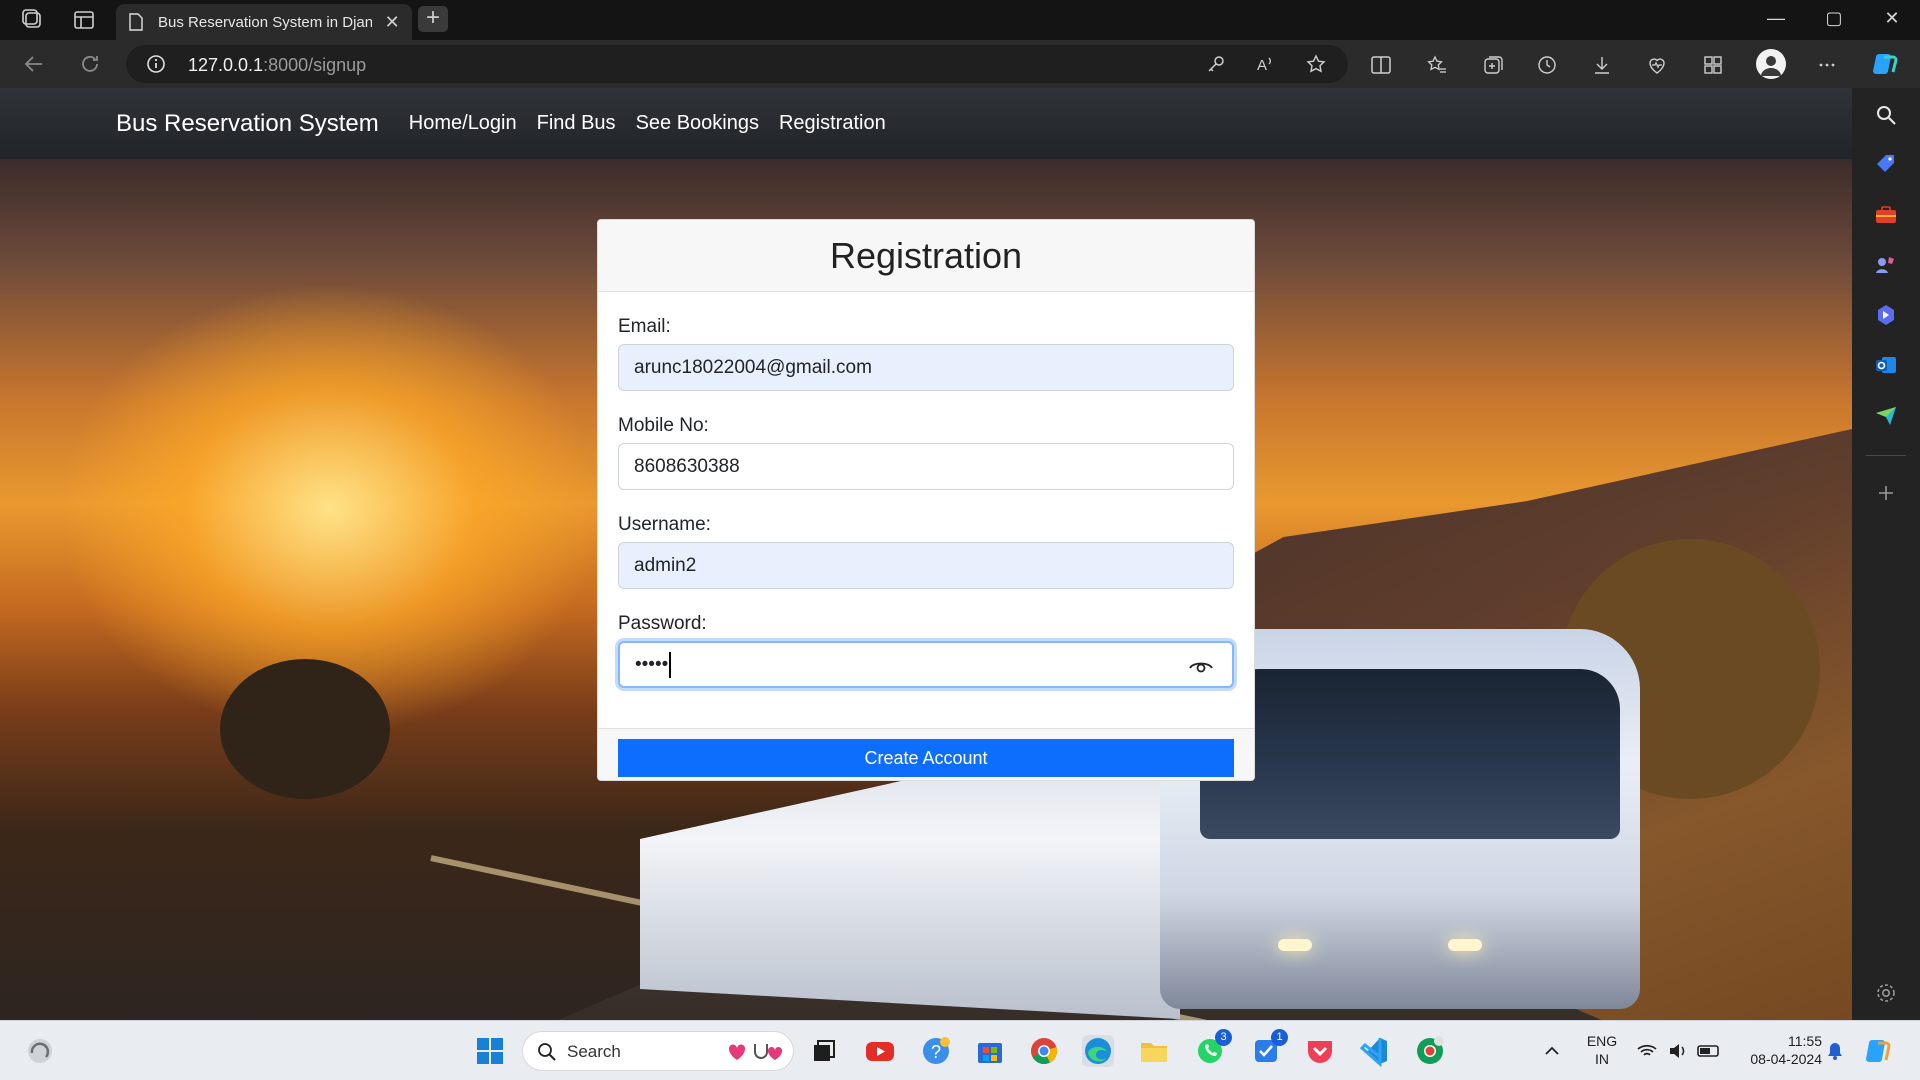 Image resolution: width=1920 pixels, height=1080 pixels. I want to click on browser-tab-active: Bus Reservation System in Djang ✕, so click(264, 22).